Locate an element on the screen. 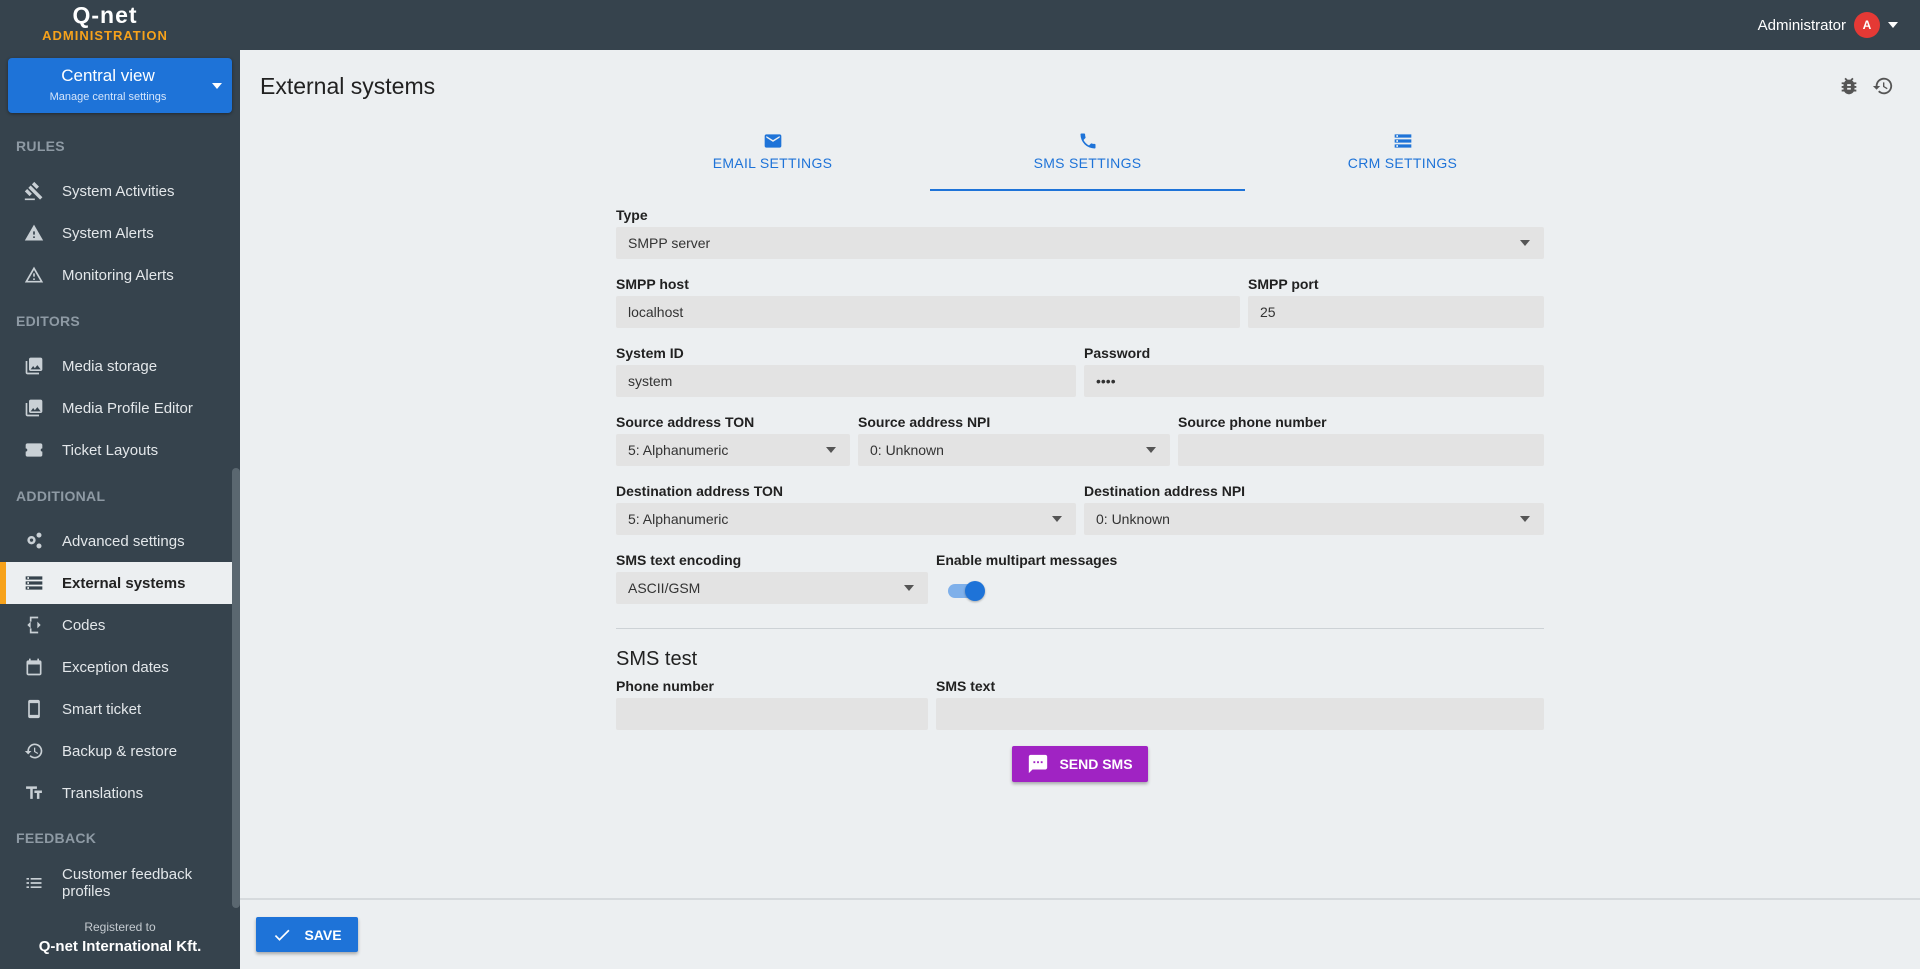  avatar: A is located at coordinates (1867, 25).